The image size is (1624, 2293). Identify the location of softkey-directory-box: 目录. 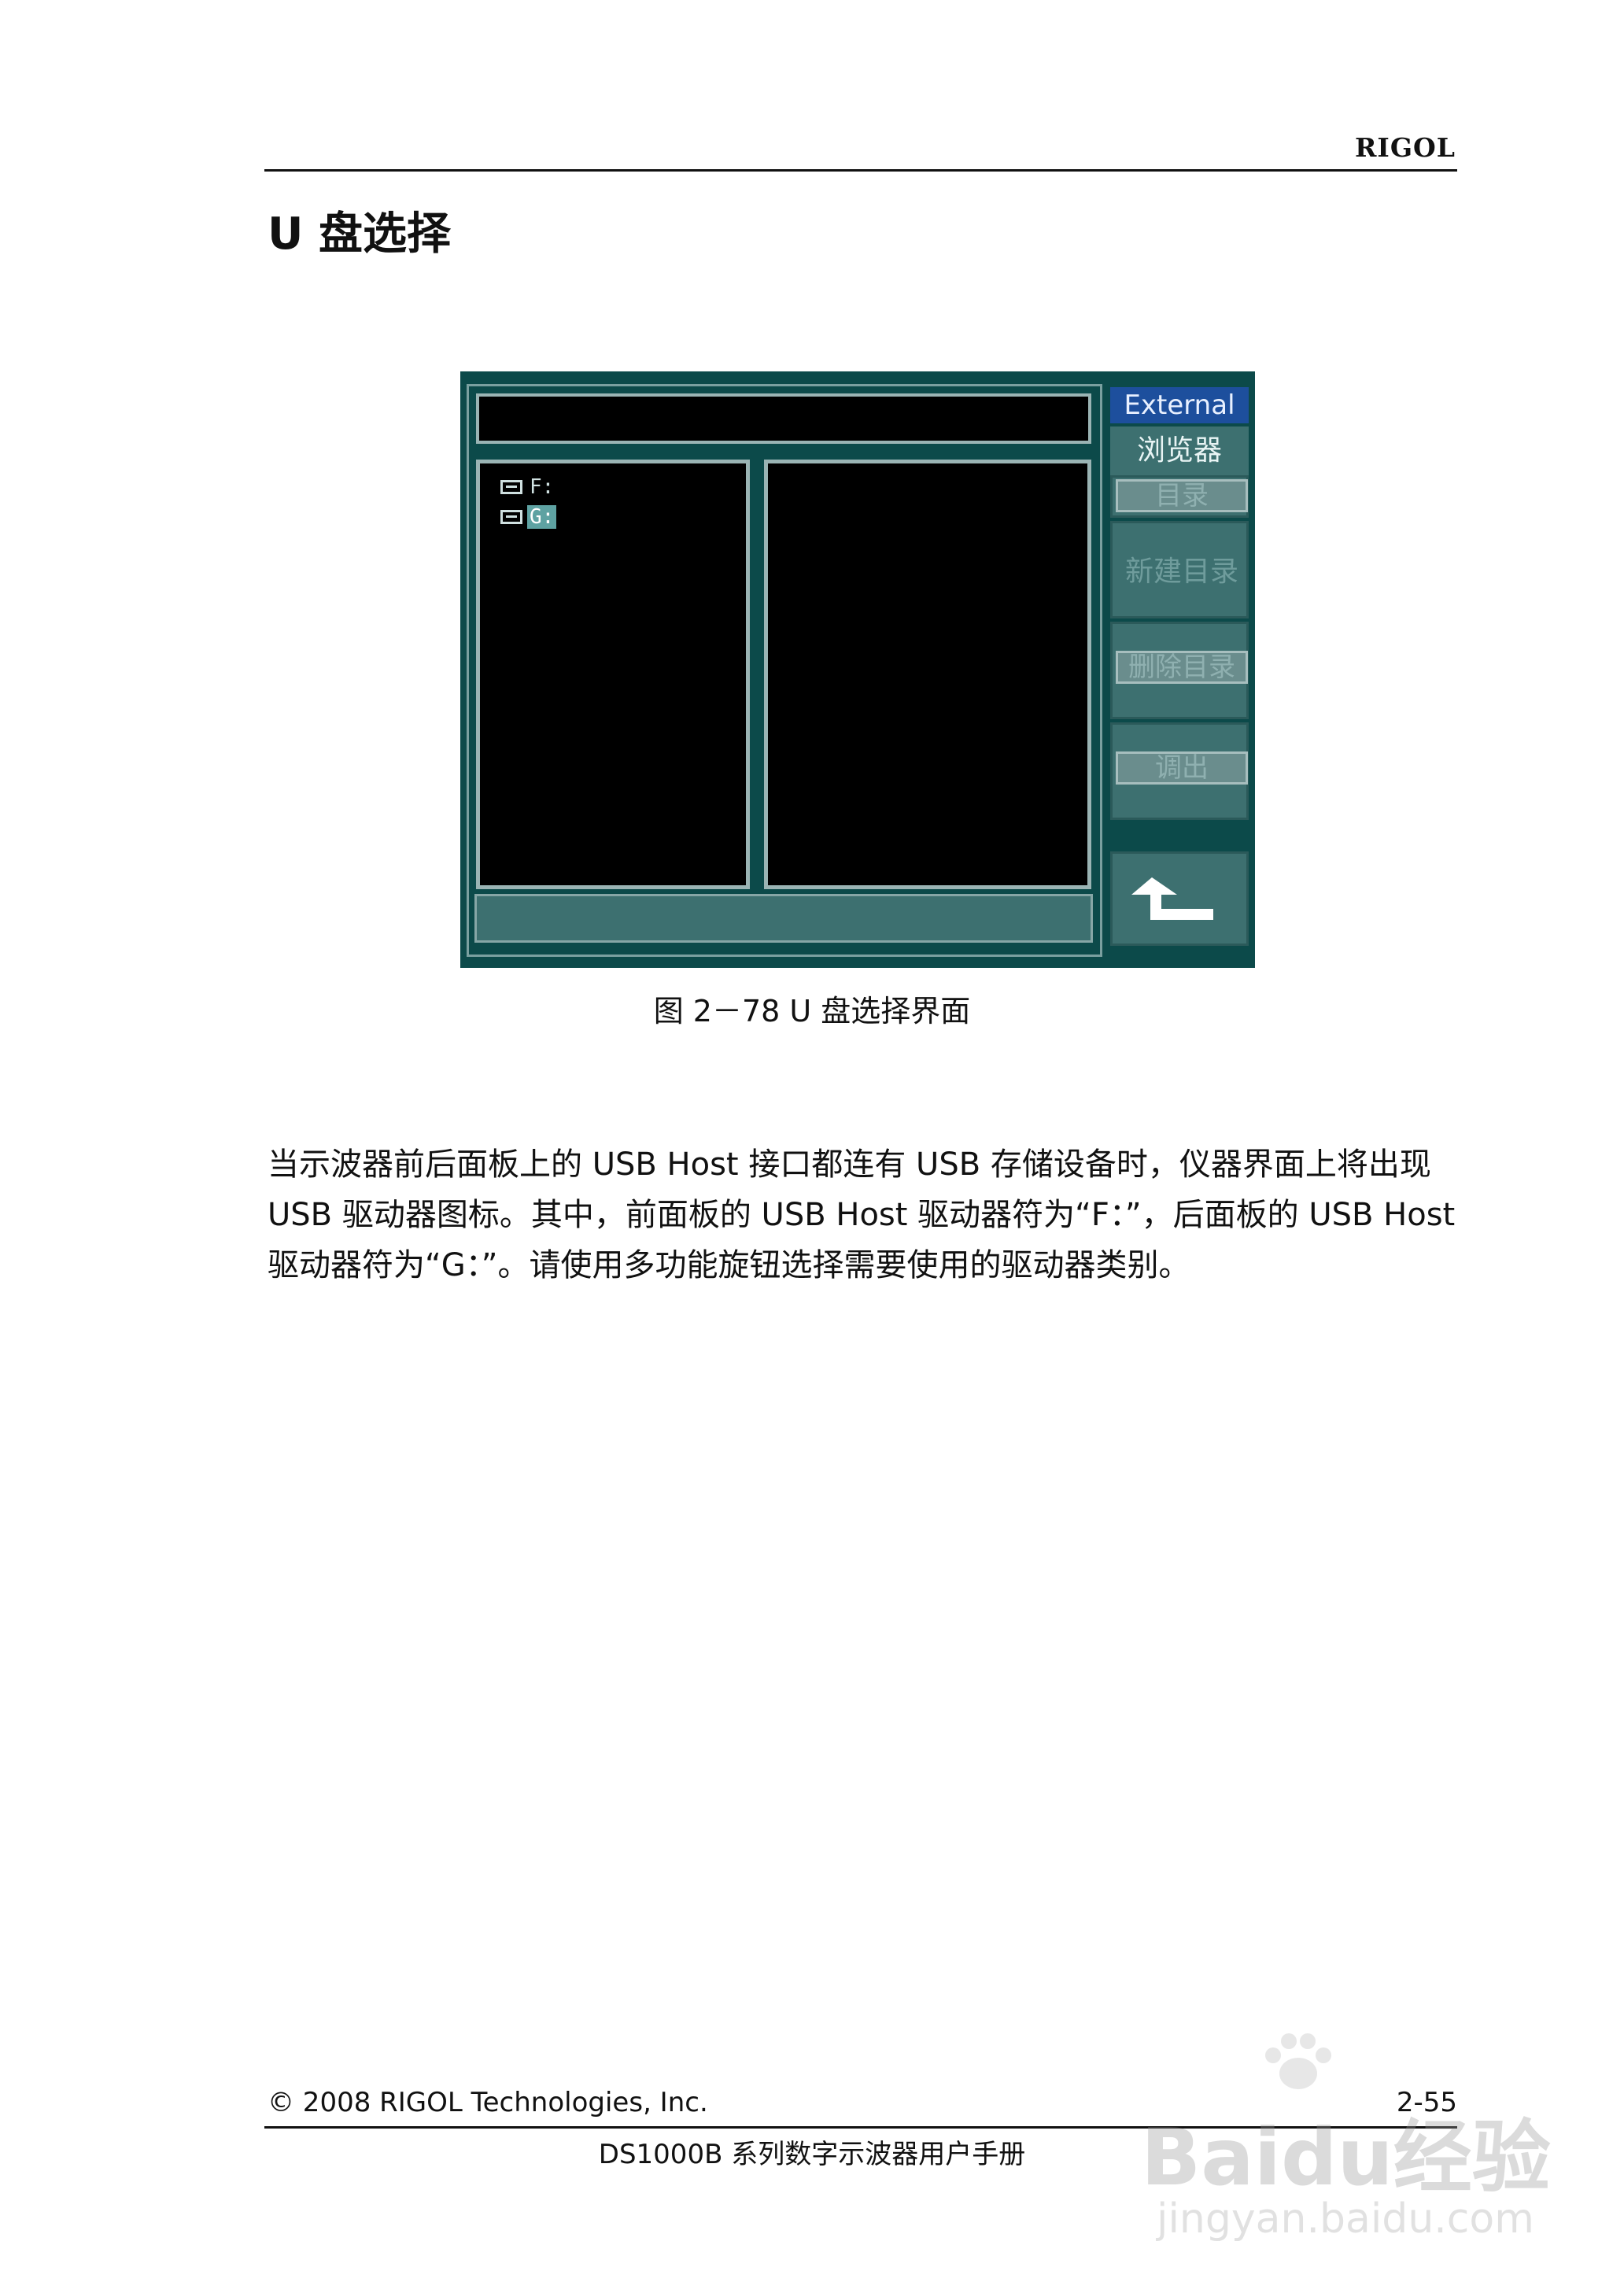
(1179, 496).